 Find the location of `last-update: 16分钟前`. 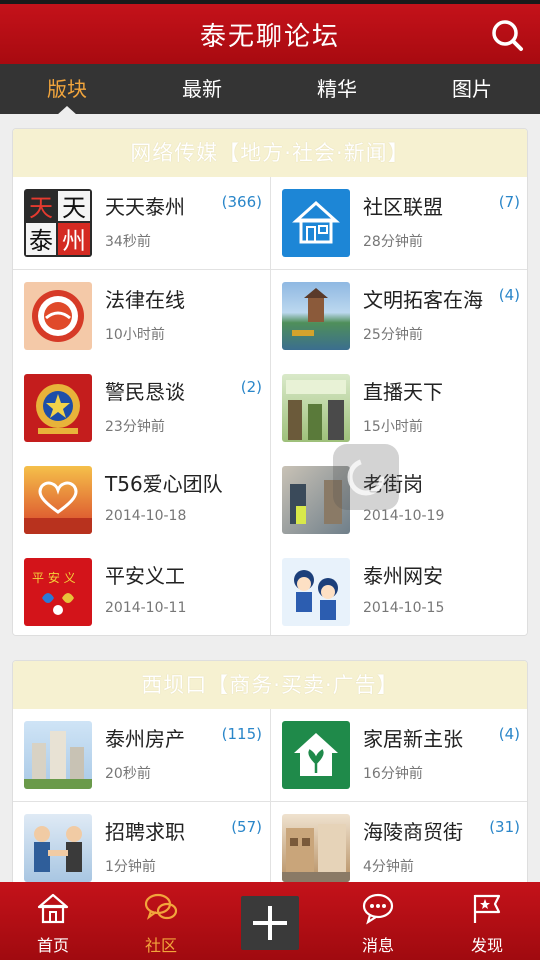

last-update: 16分钟前 is located at coordinates (393, 774).